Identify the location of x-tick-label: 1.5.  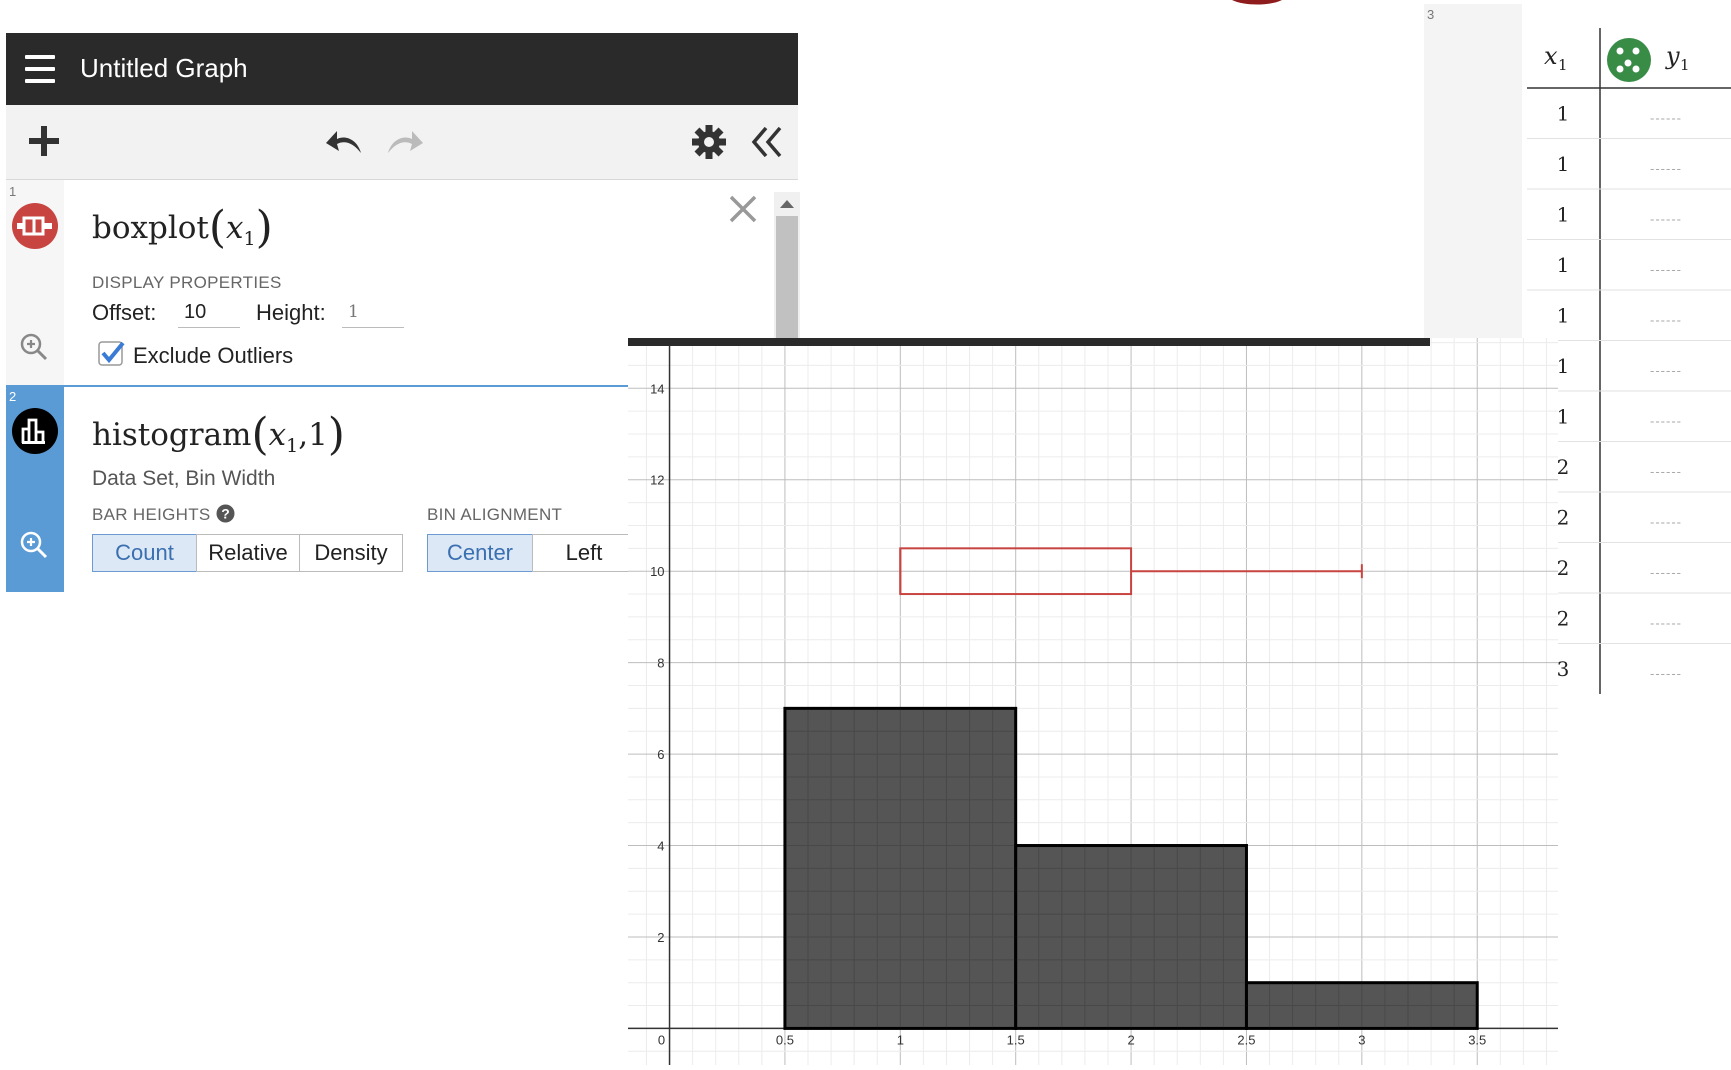
(1016, 1039).